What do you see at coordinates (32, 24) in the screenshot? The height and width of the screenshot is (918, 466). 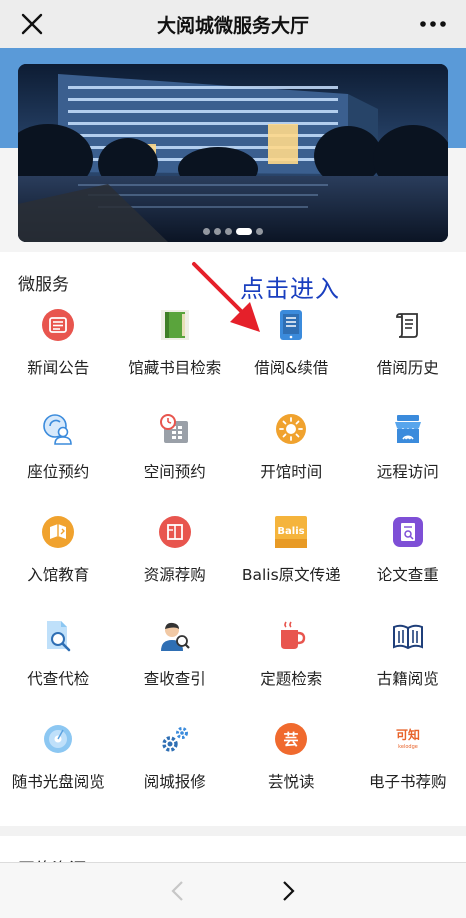 I see `close-icon` at bounding box center [32, 24].